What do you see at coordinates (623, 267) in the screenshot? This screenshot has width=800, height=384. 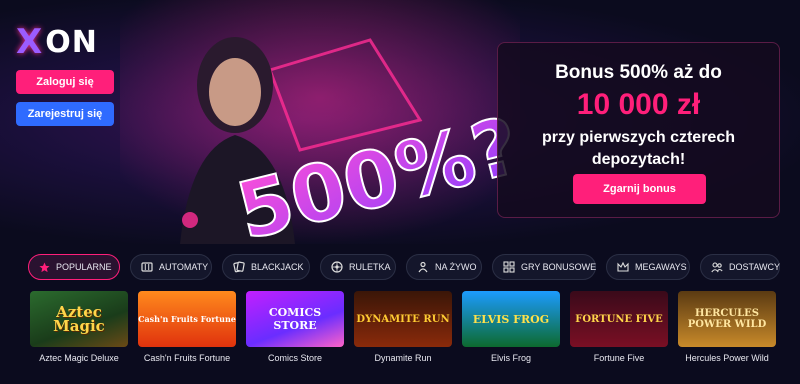 I see `crown-icon` at bounding box center [623, 267].